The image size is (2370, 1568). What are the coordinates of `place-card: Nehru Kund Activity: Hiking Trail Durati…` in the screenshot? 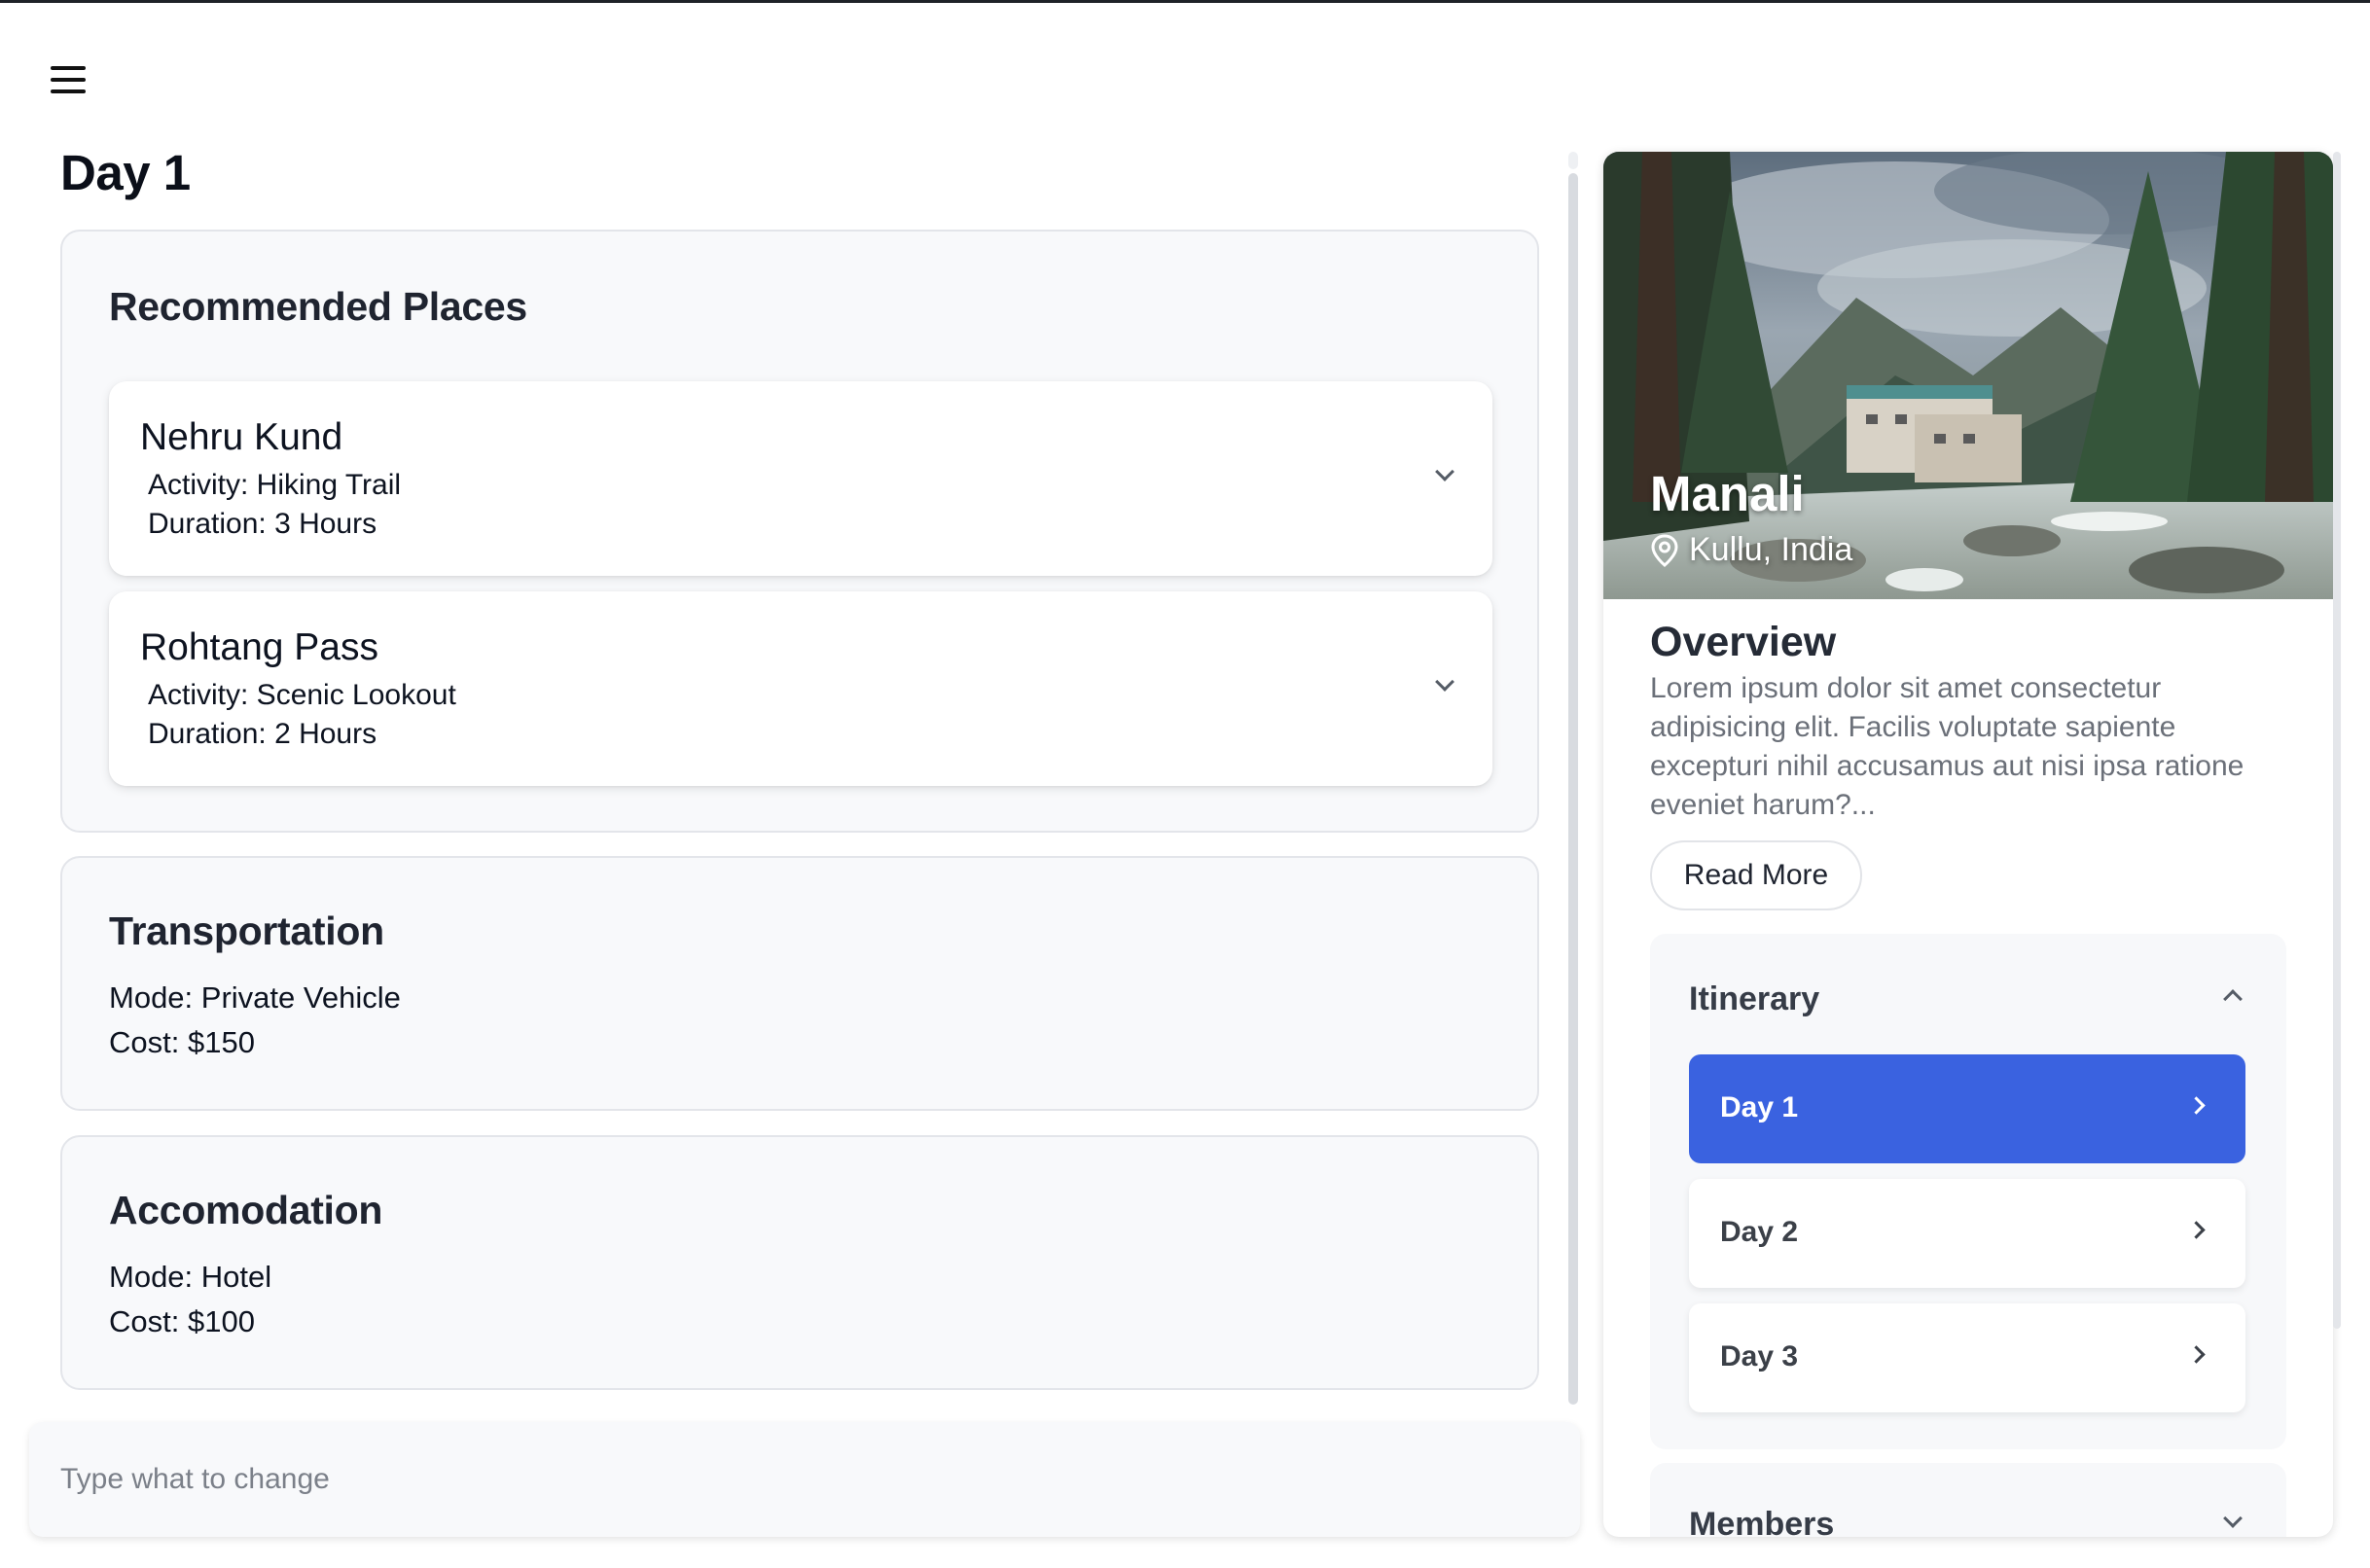 It's located at (800, 478).